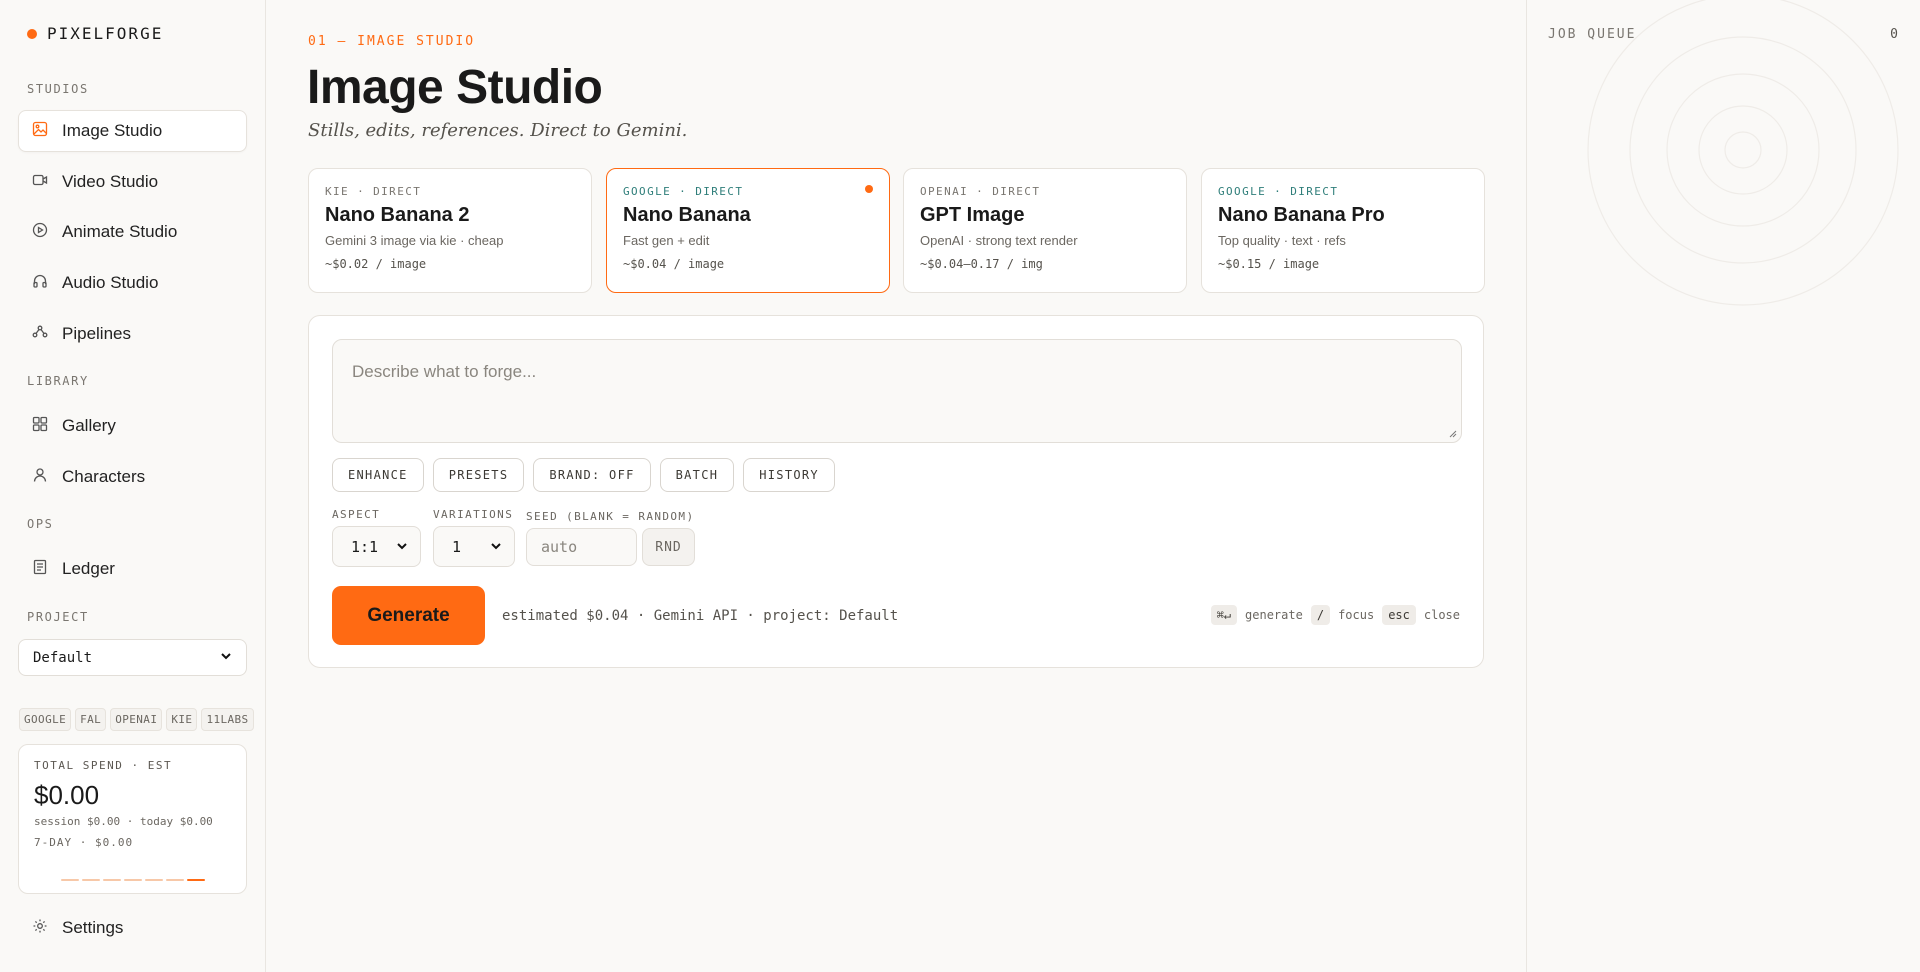 This screenshot has height=972, width=1920. What do you see at coordinates (84, 842) in the screenshot?
I see `spend-week: 7-DAY · $0.00` at bounding box center [84, 842].